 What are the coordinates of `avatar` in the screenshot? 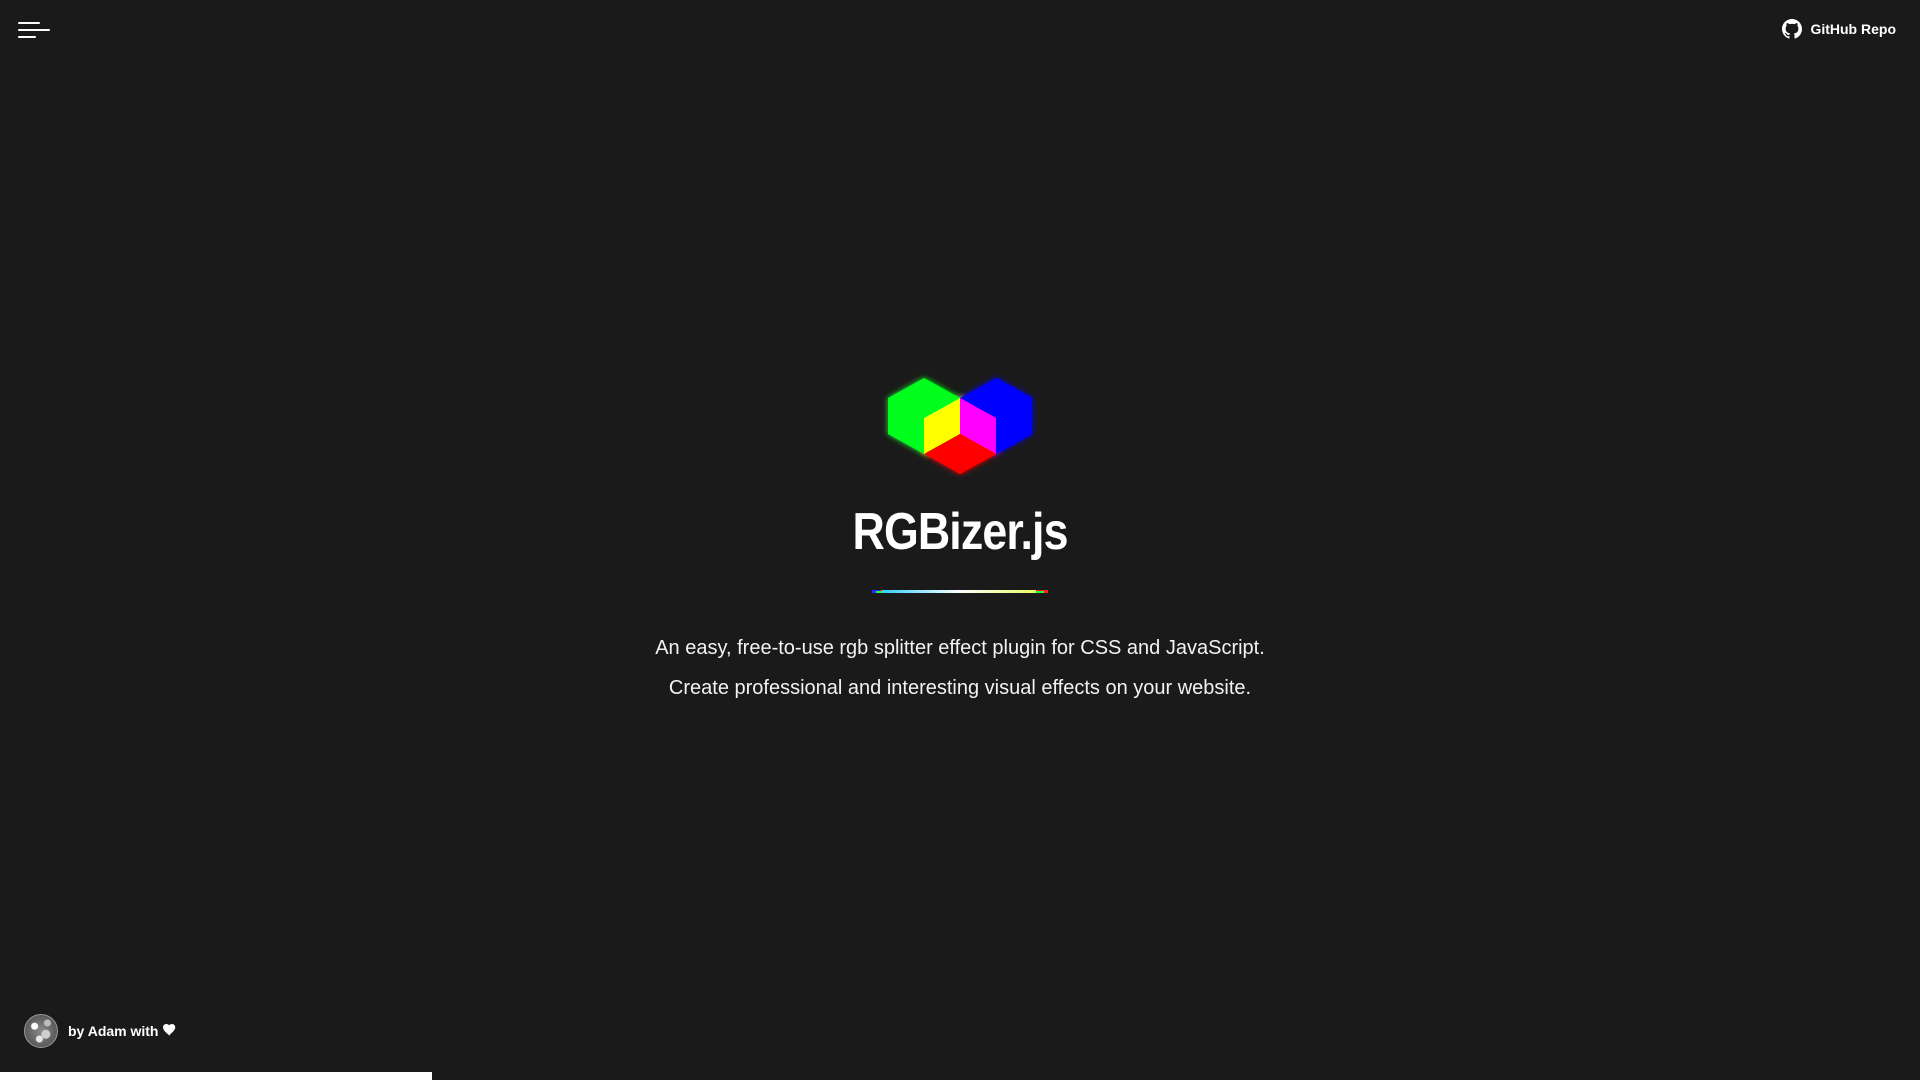 It's located at (41, 1031).